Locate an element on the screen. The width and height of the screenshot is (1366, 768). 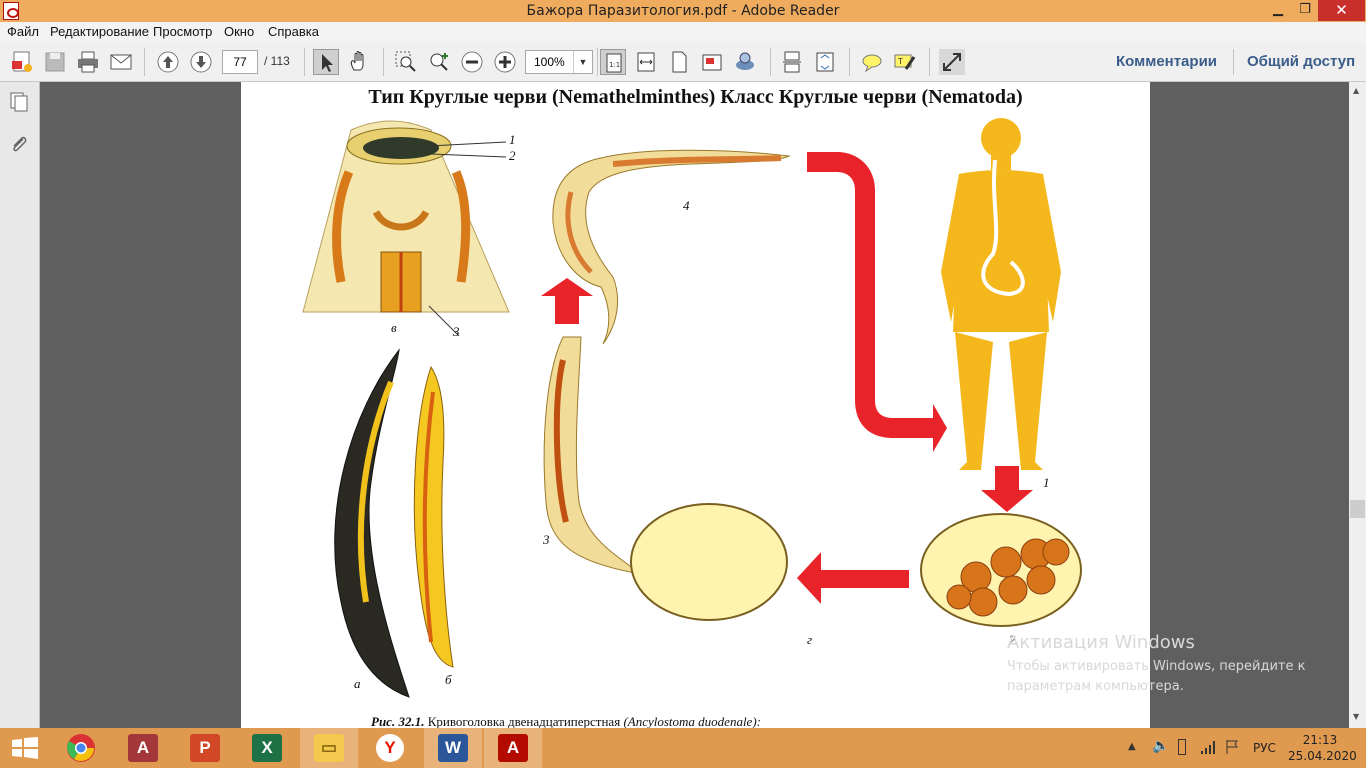
comments-panel-link: Комментарии is located at coordinates (1166, 61).